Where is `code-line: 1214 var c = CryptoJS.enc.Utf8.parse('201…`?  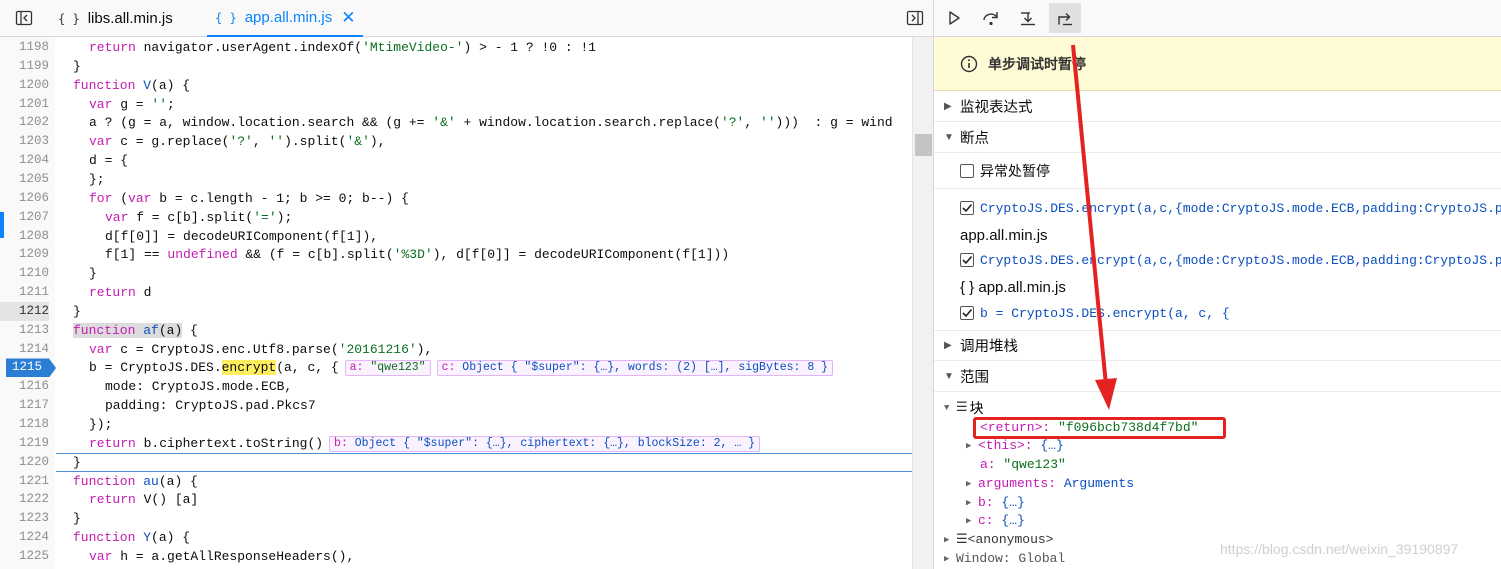
code-line: 1214 var c = CryptoJS.enc.Utf8.parse('201… is located at coordinates (456, 349).